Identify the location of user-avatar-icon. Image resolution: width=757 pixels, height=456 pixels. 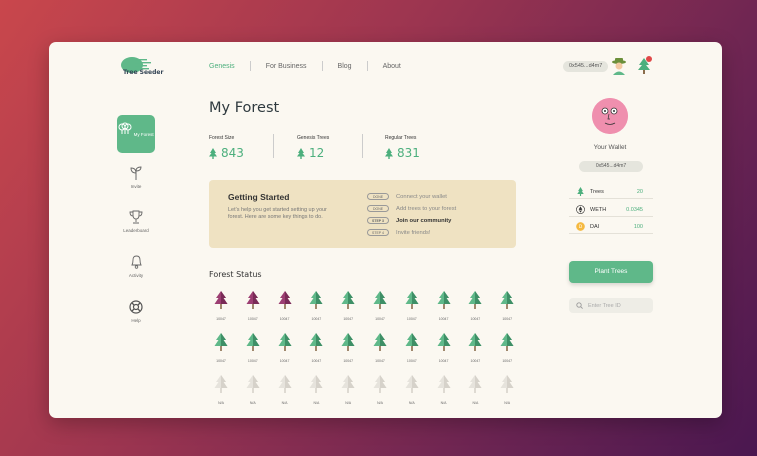
(619, 66).